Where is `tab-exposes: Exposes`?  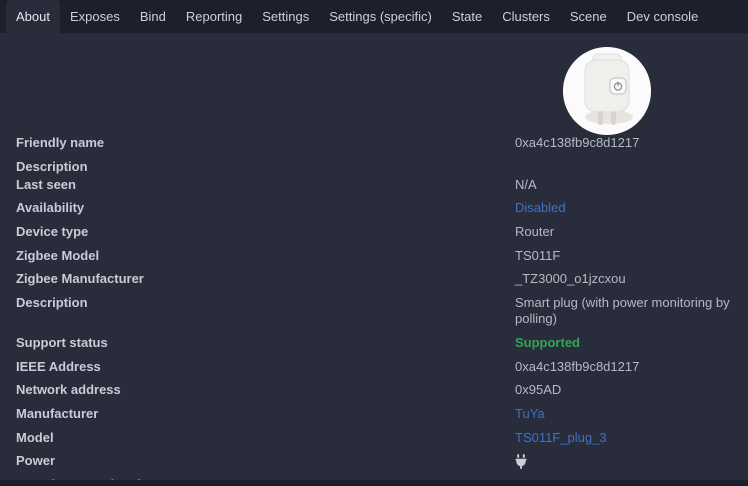
tab-exposes: Exposes is located at coordinates (95, 16).